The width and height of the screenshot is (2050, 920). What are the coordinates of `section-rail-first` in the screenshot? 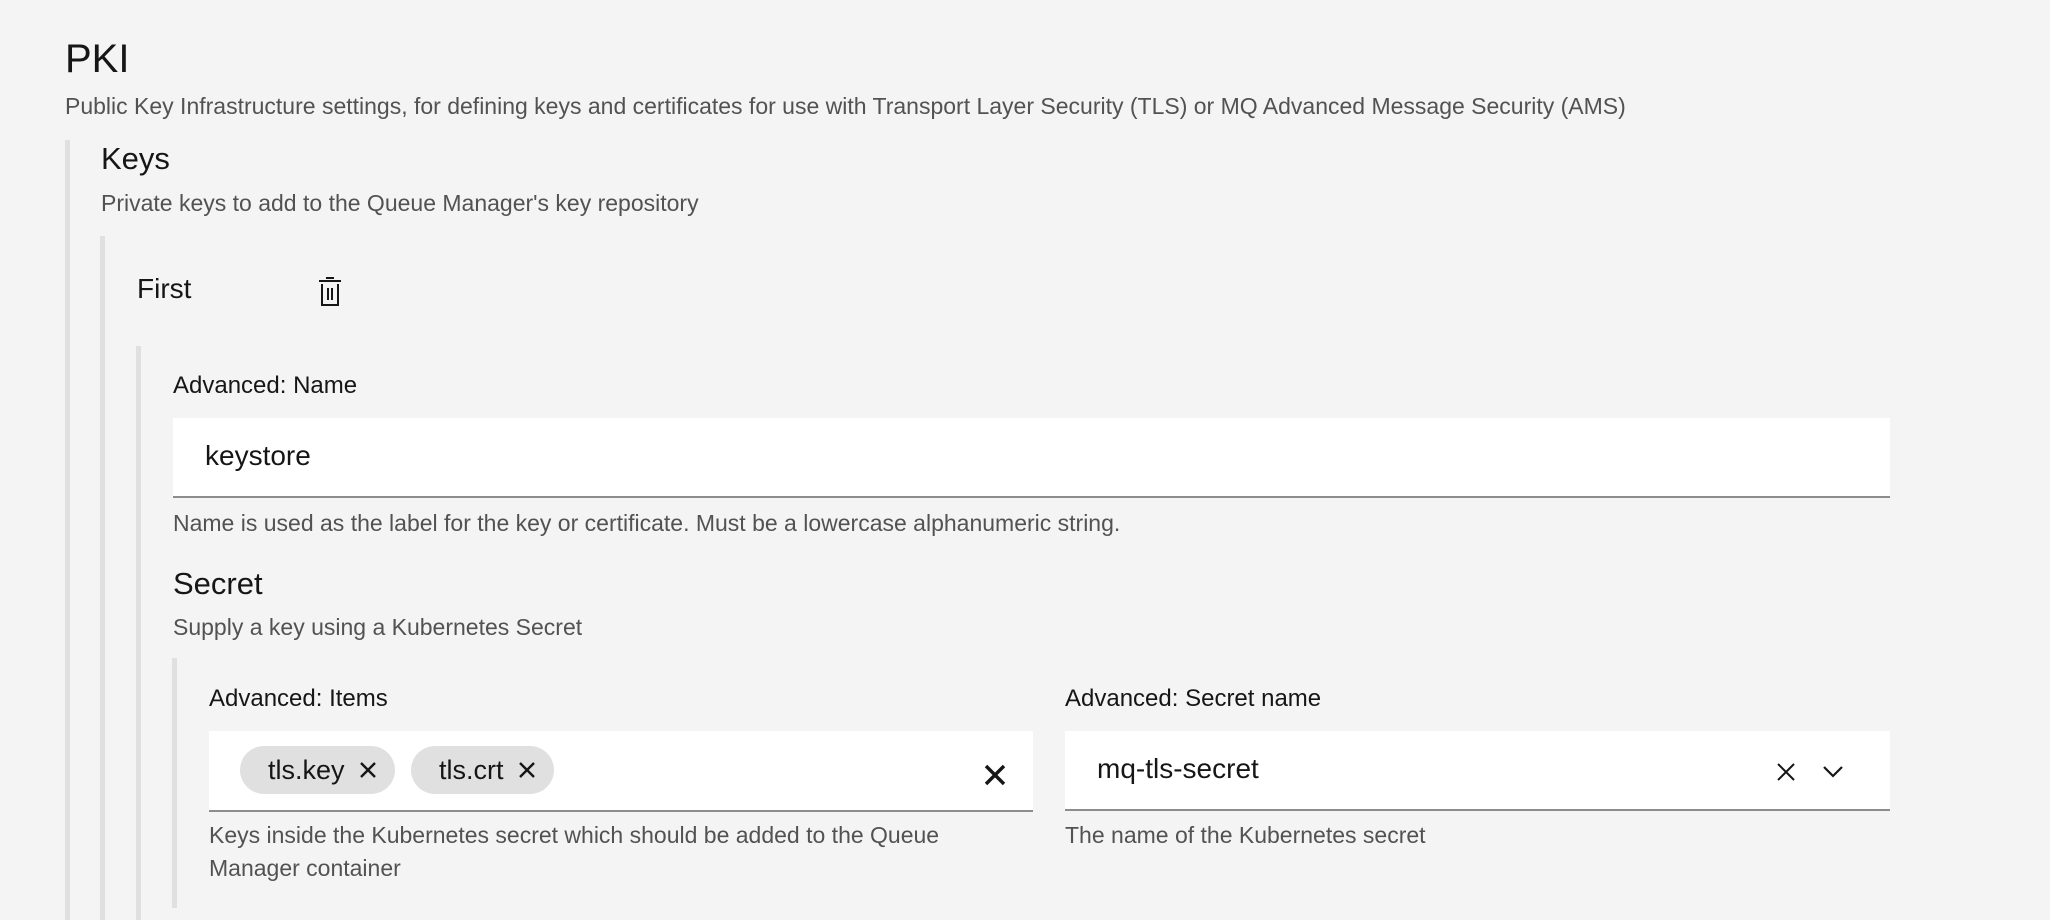 It's located at (138, 633).